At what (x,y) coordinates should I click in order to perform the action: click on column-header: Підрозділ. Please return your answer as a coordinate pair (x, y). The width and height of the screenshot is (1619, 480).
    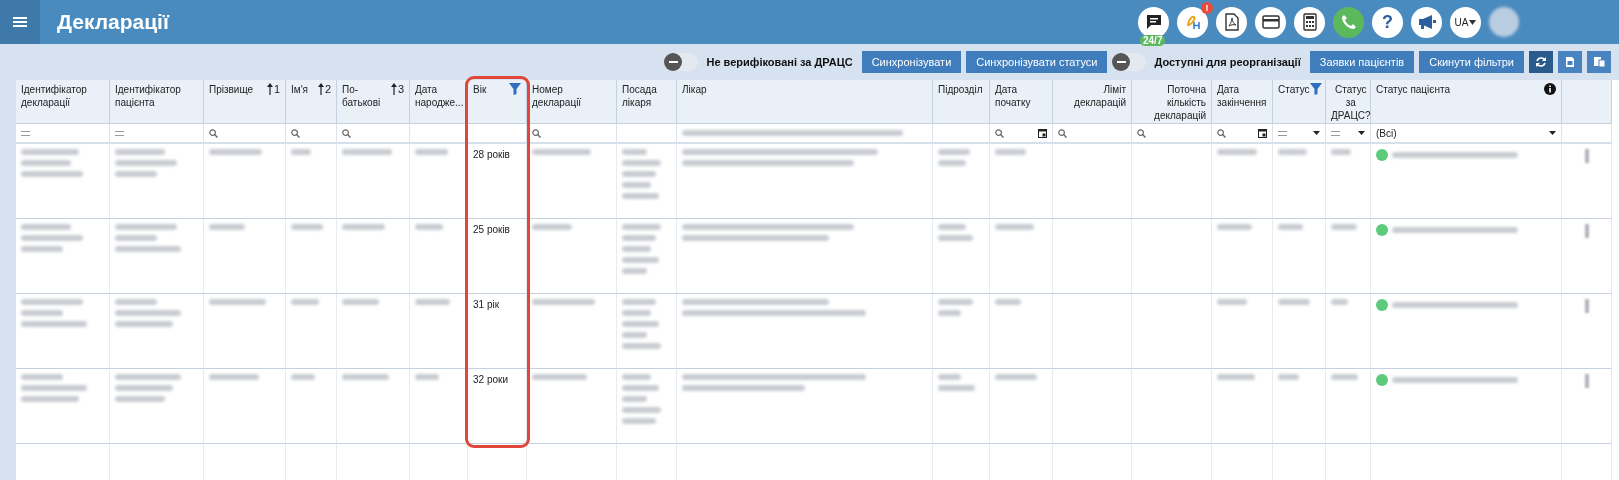
    Looking at the image, I should click on (961, 102).